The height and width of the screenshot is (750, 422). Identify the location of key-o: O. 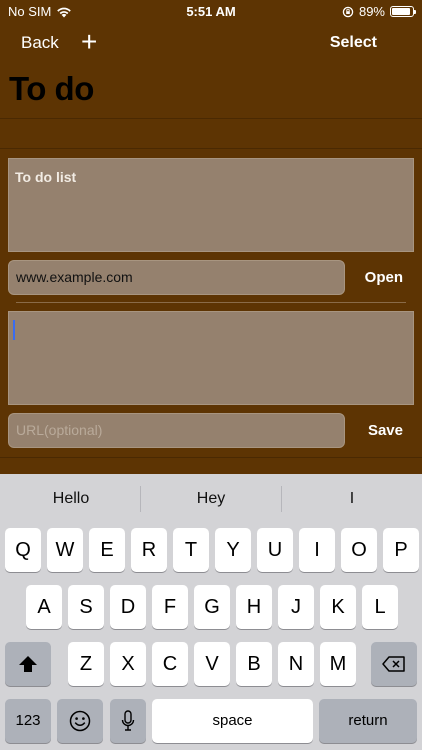
(359, 550).